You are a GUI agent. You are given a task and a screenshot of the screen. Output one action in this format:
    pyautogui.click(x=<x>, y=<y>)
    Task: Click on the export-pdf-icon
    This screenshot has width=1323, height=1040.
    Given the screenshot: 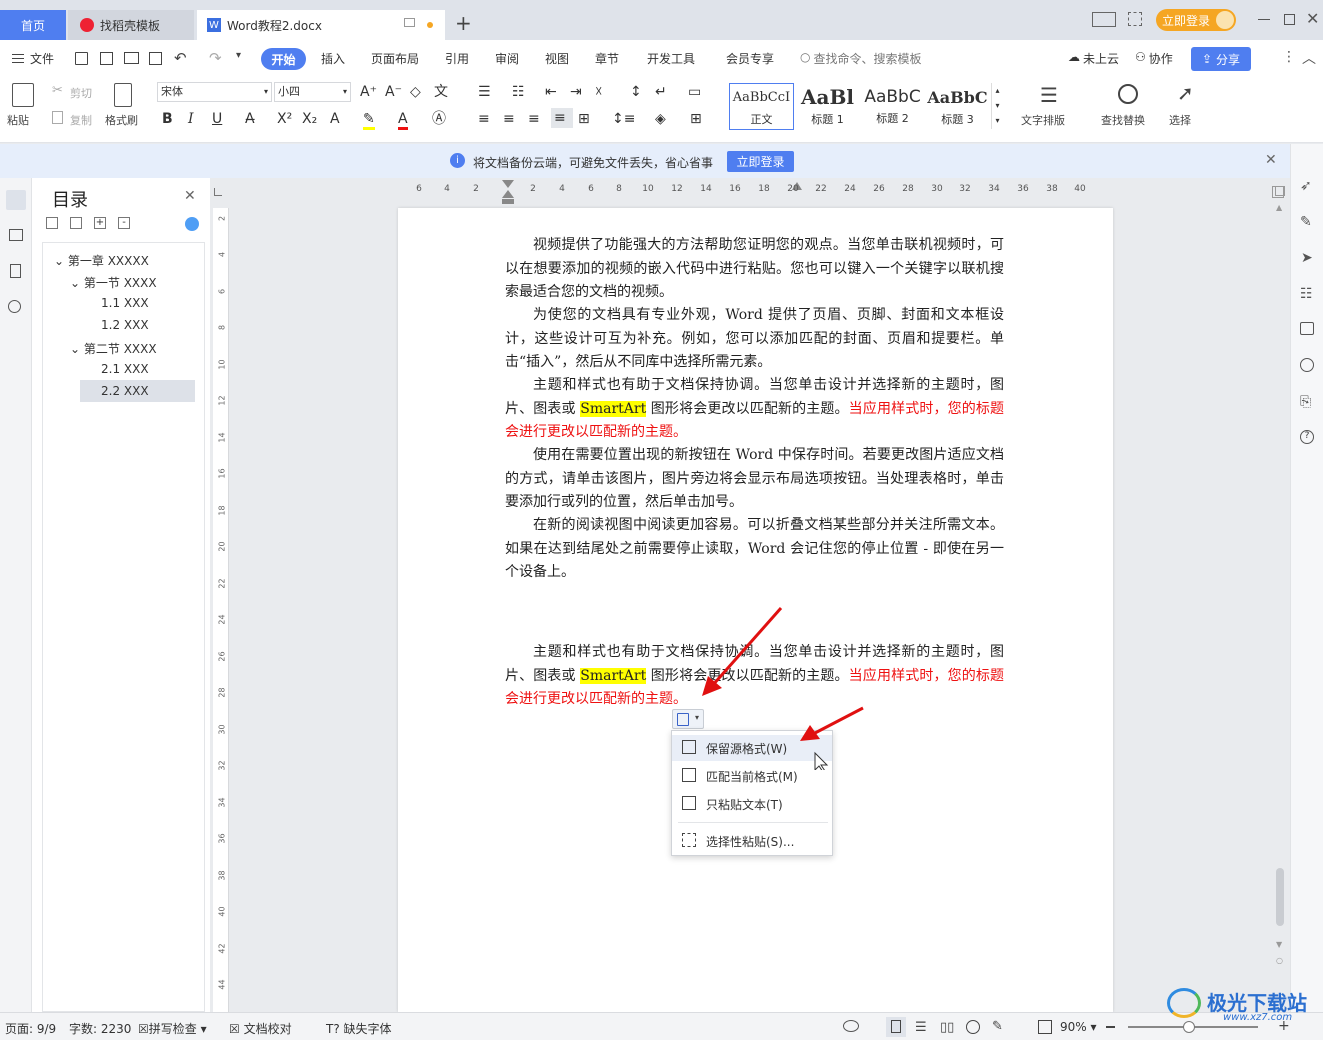 What is the action you would take?
    pyautogui.click(x=106, y=58)
    